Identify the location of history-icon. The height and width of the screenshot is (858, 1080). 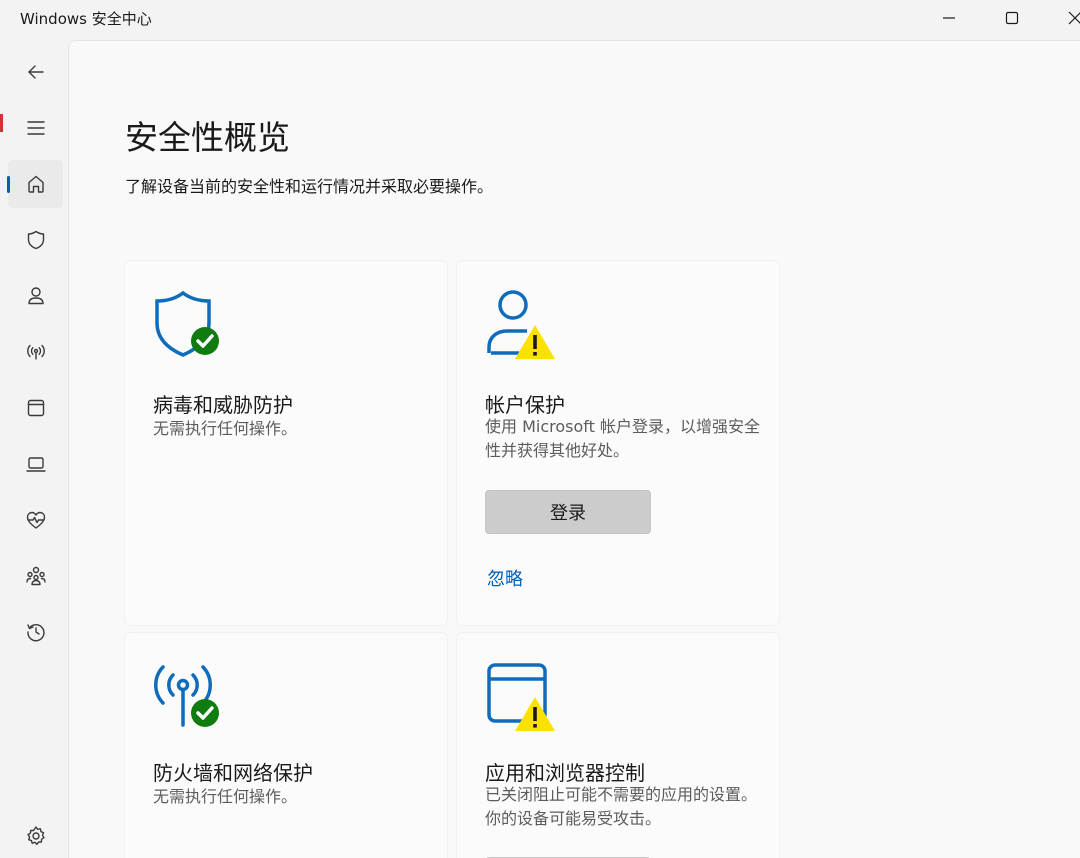
(35, 633).